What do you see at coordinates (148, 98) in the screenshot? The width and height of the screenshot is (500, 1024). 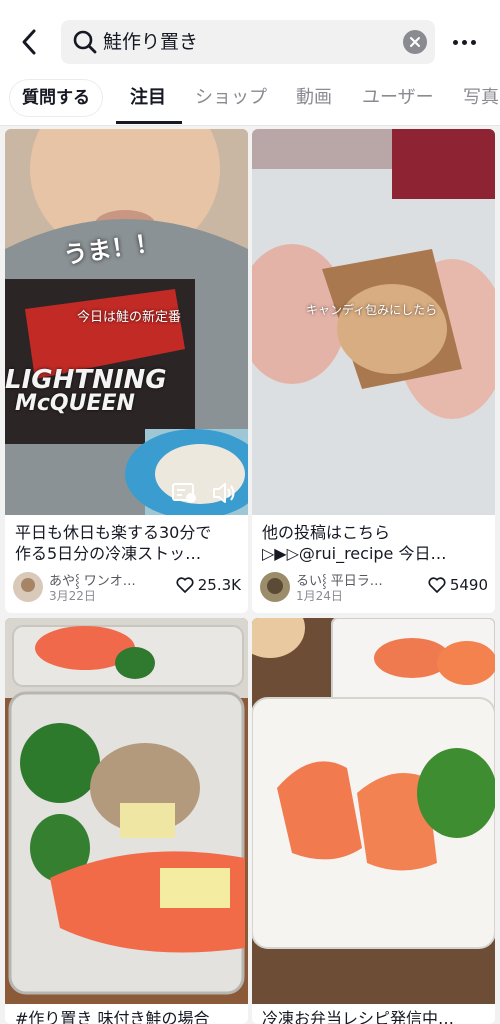 I see `tab-featured: 注目` at bounding box center [148, 98].